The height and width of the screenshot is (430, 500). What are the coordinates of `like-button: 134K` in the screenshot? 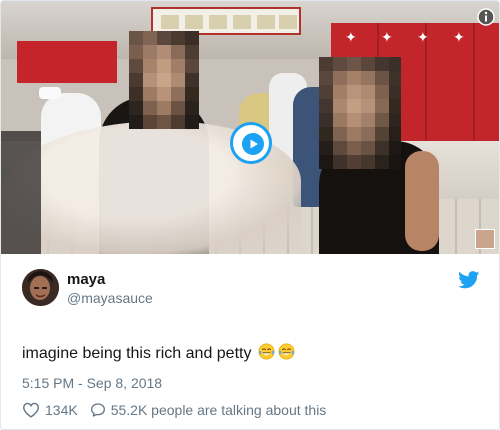 It's located at (50, 410).